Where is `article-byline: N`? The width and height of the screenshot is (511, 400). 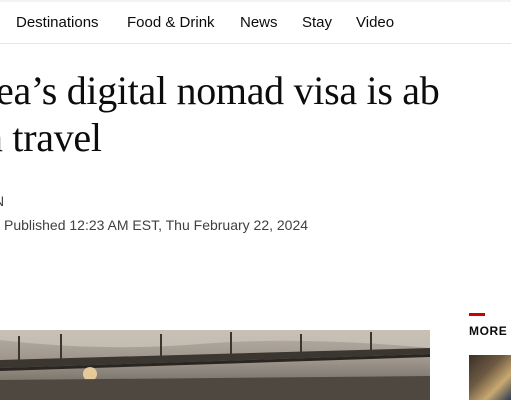 article-byline: N is located at coordinates (2, 201).